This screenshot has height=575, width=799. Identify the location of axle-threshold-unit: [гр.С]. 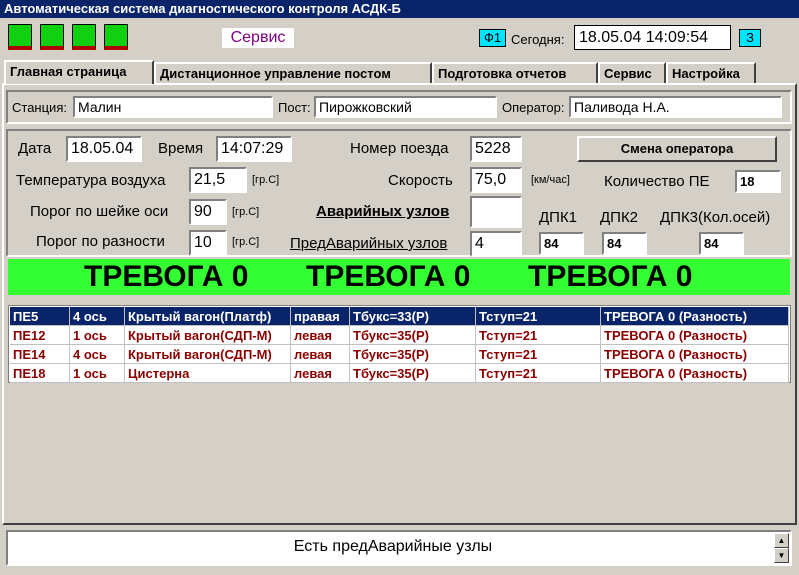
(246, 212).